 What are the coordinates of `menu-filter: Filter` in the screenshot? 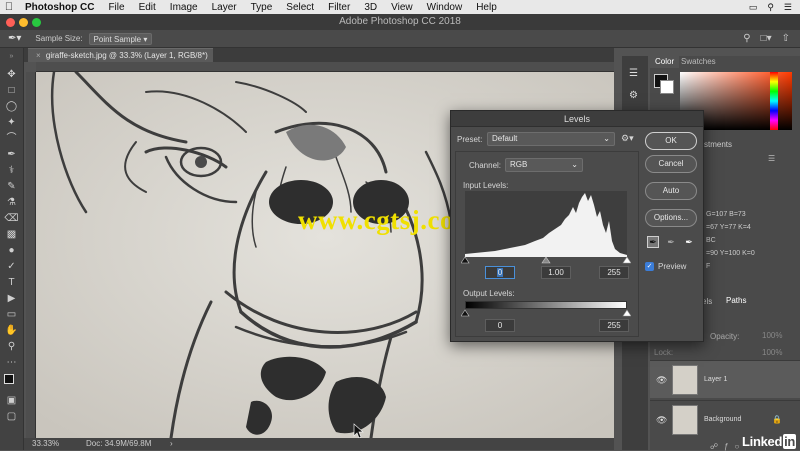 It's located at (339, 7).